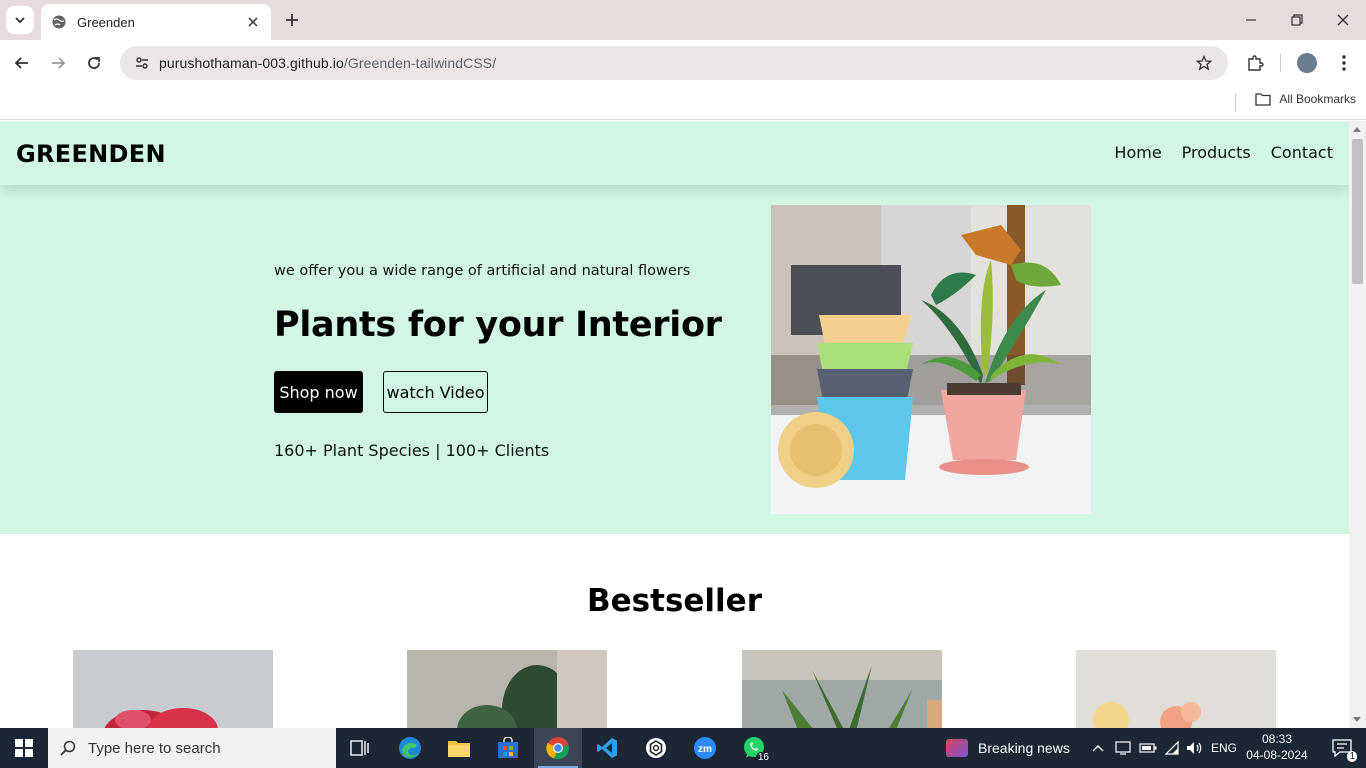 The height and width of the screenshot is (768, 1366). I want to click on puzzle-icon, so click(1256, 63).